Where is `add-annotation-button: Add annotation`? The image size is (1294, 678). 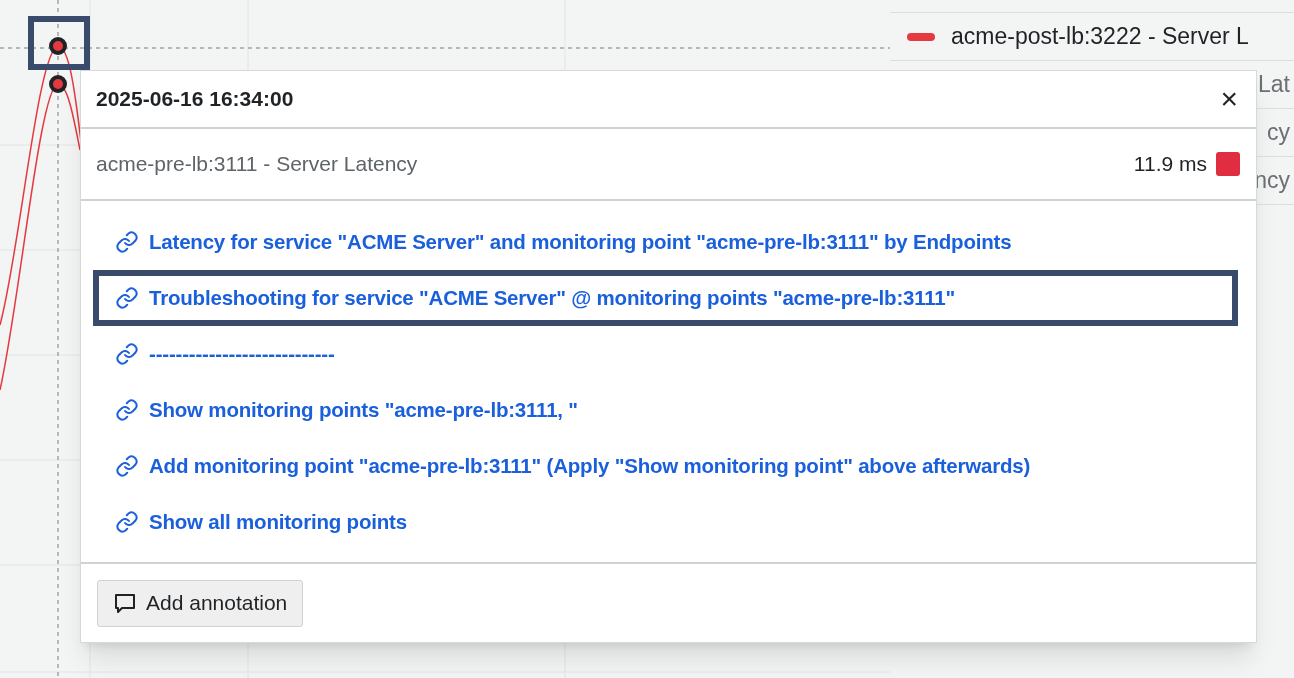 add-annotation-button: Add annotation is located at coordinates (200, 603).